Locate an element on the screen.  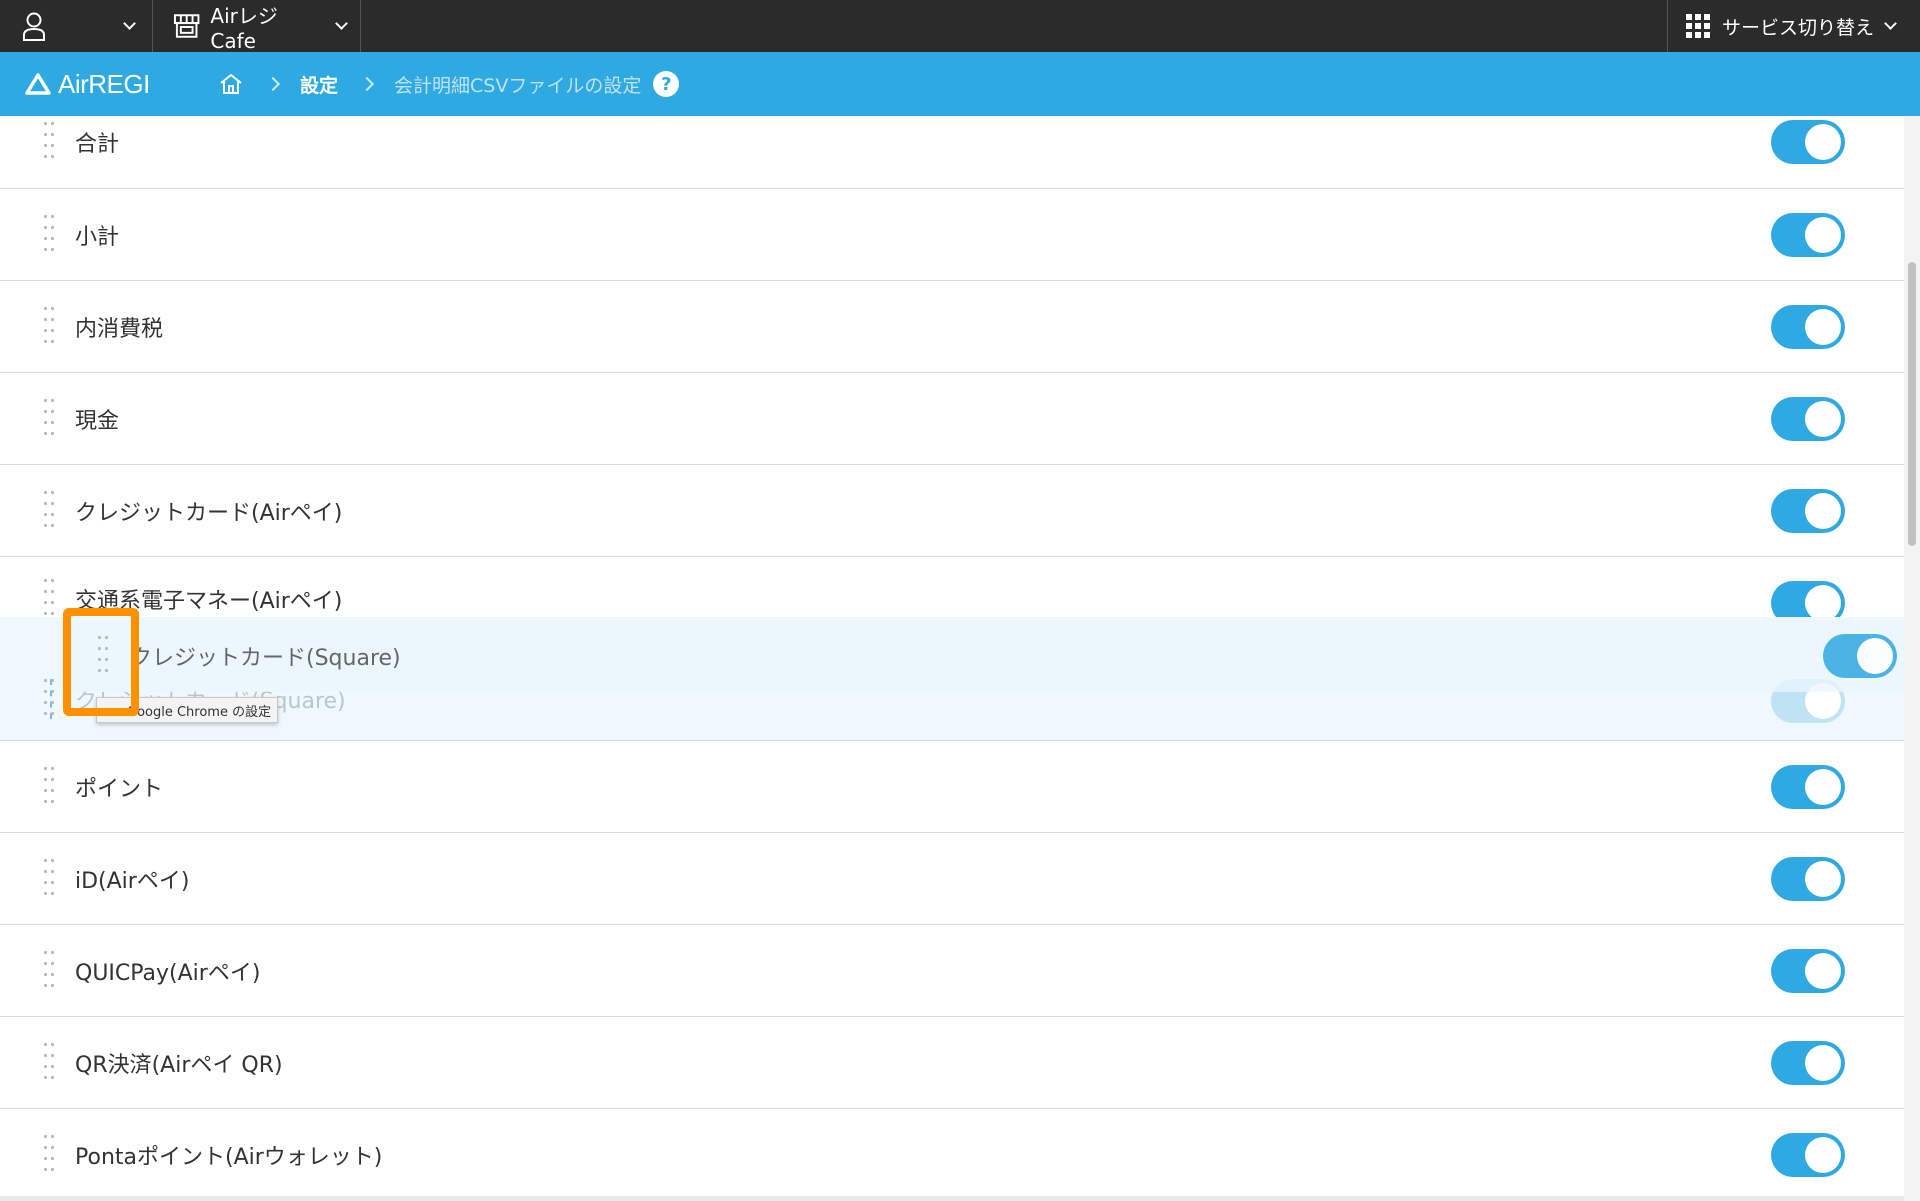
item-label: ポイント is located at coordinates (119, 789).